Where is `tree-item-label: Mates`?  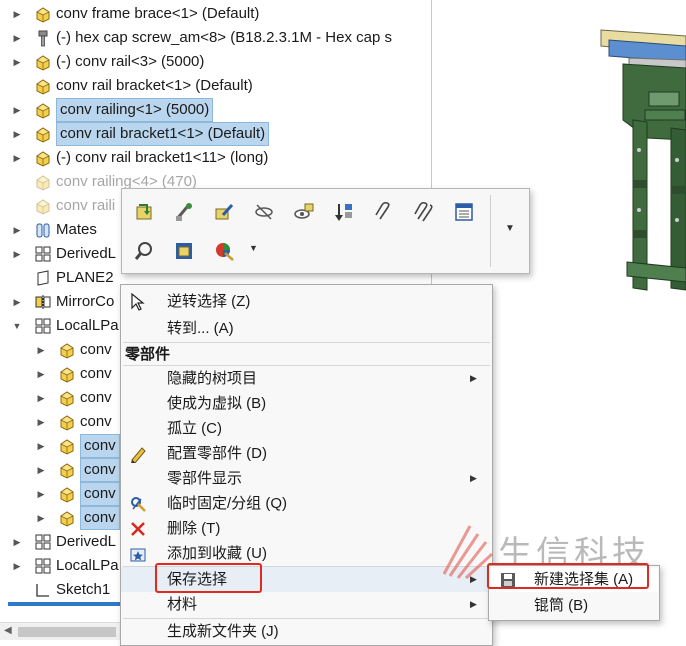 tree-item-label: Mates is located at coordinates (76, 229).